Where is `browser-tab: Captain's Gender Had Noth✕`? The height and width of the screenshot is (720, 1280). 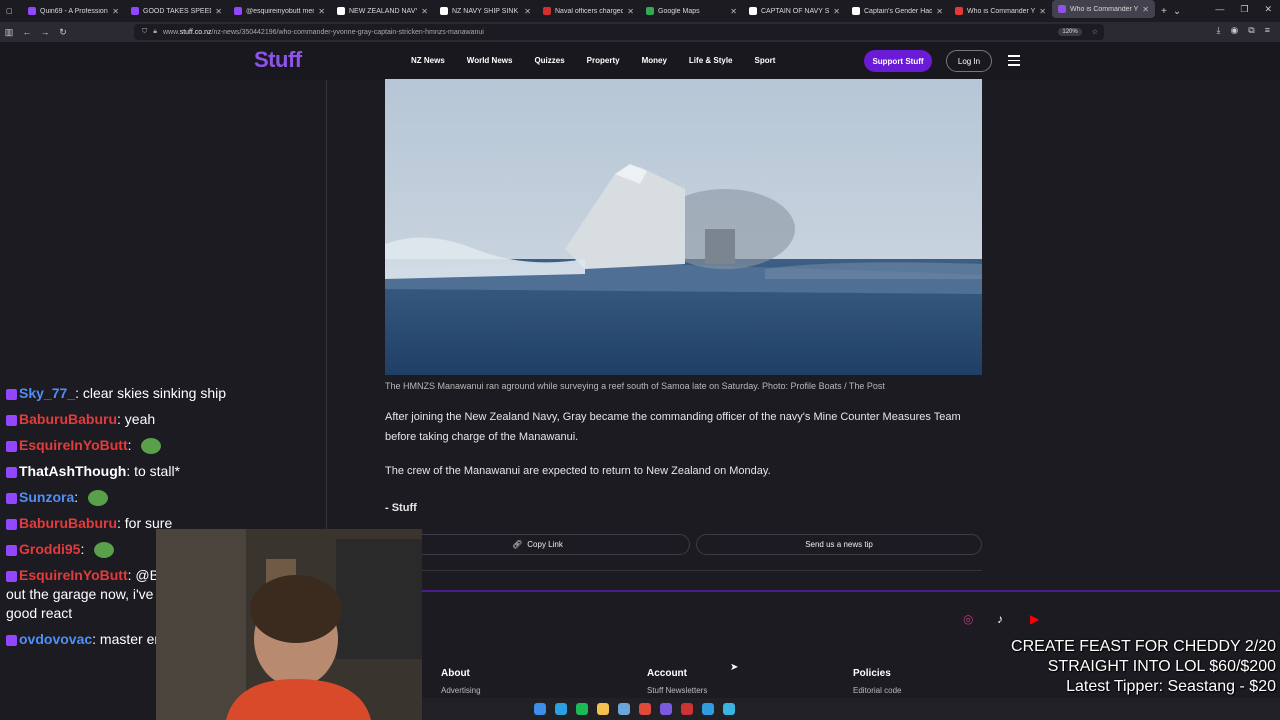 browser-tab: Captain's Gender Had Noth✕ is located at coordinates (897, 11).